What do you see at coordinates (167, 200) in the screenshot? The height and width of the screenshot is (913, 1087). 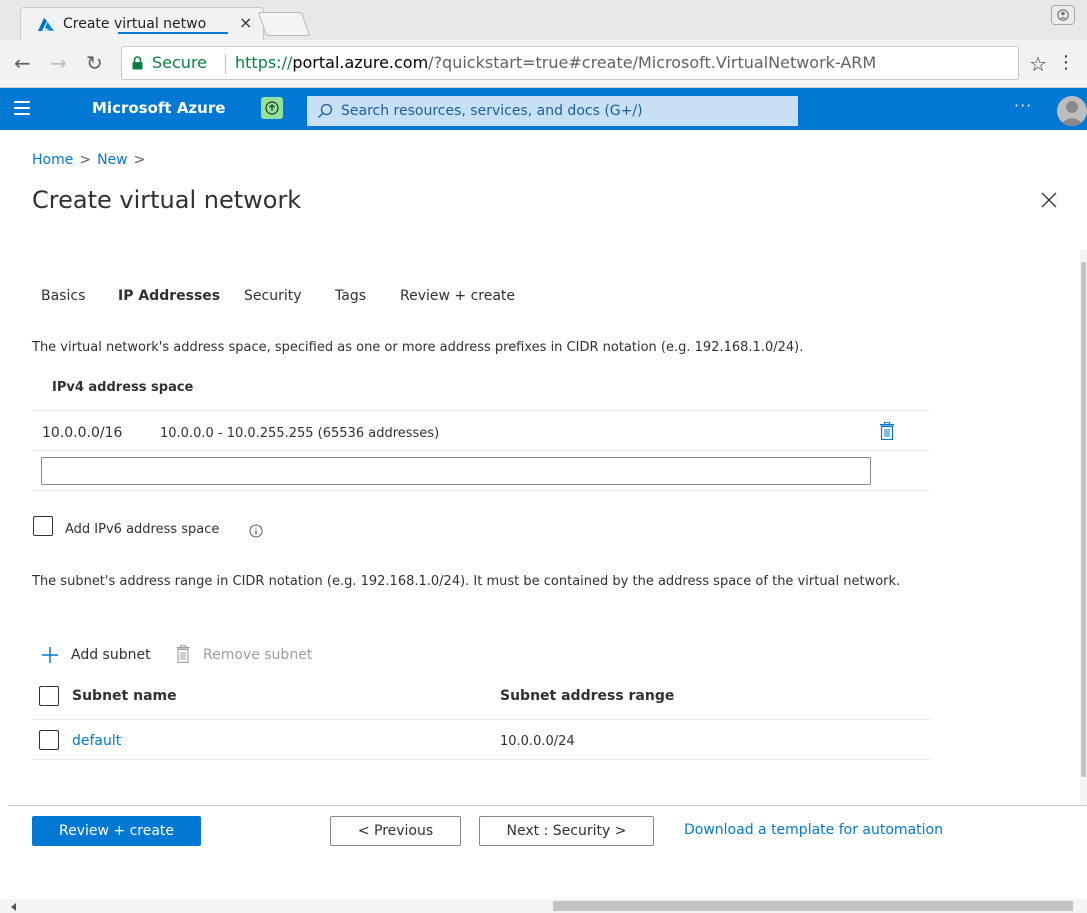 I see `page-title: Create virtual network` at bounding box center [167, 200].